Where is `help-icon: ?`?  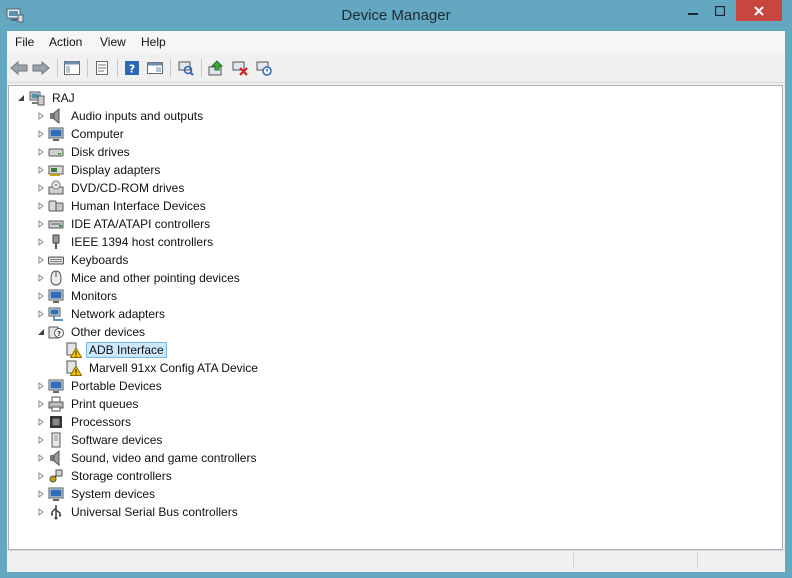 help-icon: ? is located at coordinates (132, 68).